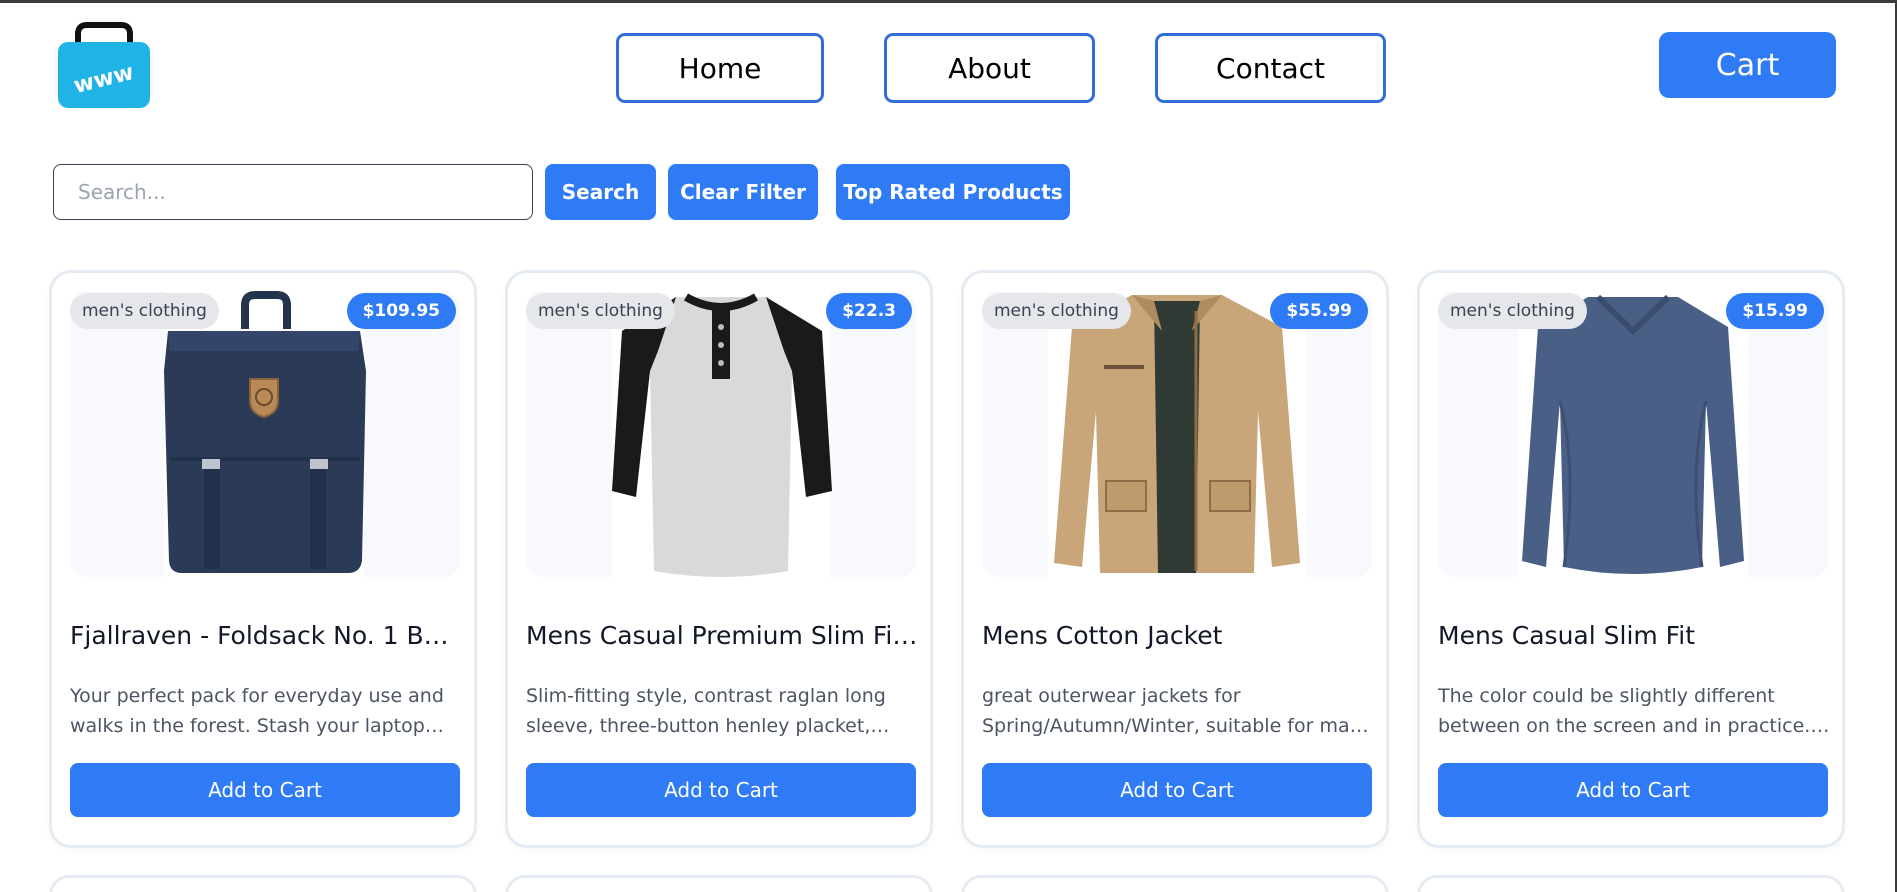 The width and height of the screenshot is (1897, 892). I want to click on henley-shirt-image, so click(722, 434).